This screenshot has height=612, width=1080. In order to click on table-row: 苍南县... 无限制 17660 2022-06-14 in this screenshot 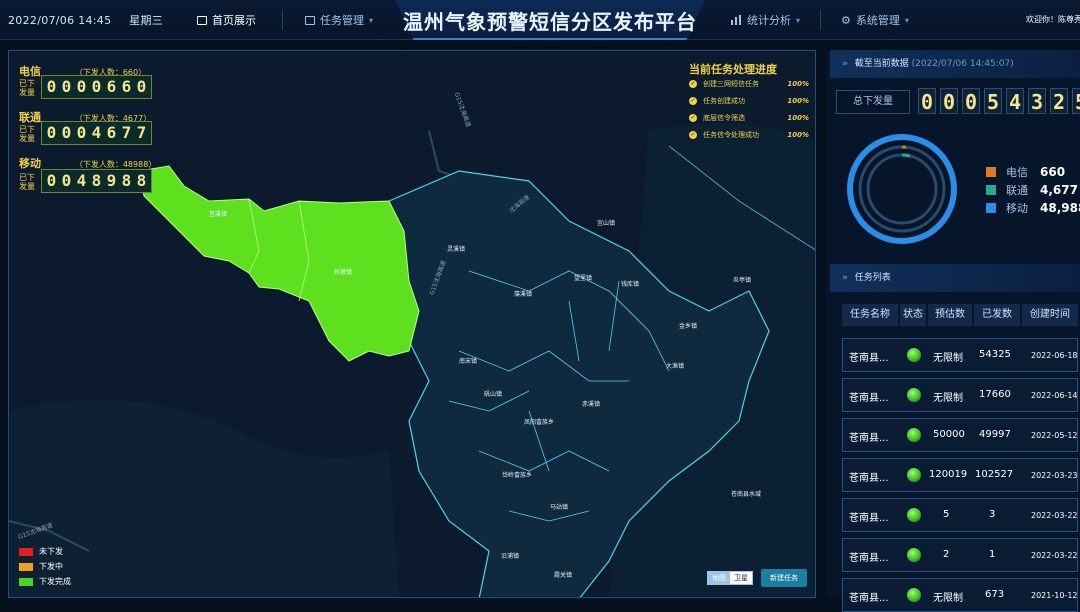, I will do `click(960, 395)`.